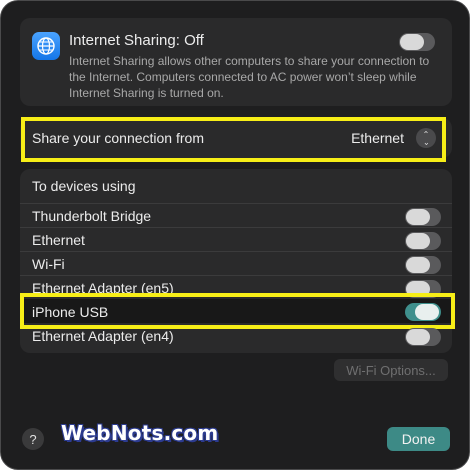  I want to click on devices-header: To devices using, so click(84, 186).